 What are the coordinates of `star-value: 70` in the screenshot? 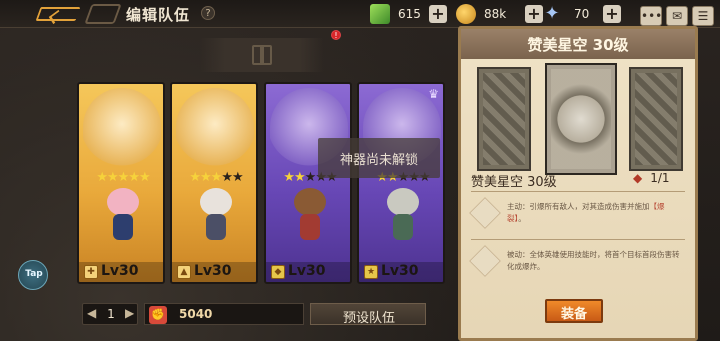 It's located at (582, 14).